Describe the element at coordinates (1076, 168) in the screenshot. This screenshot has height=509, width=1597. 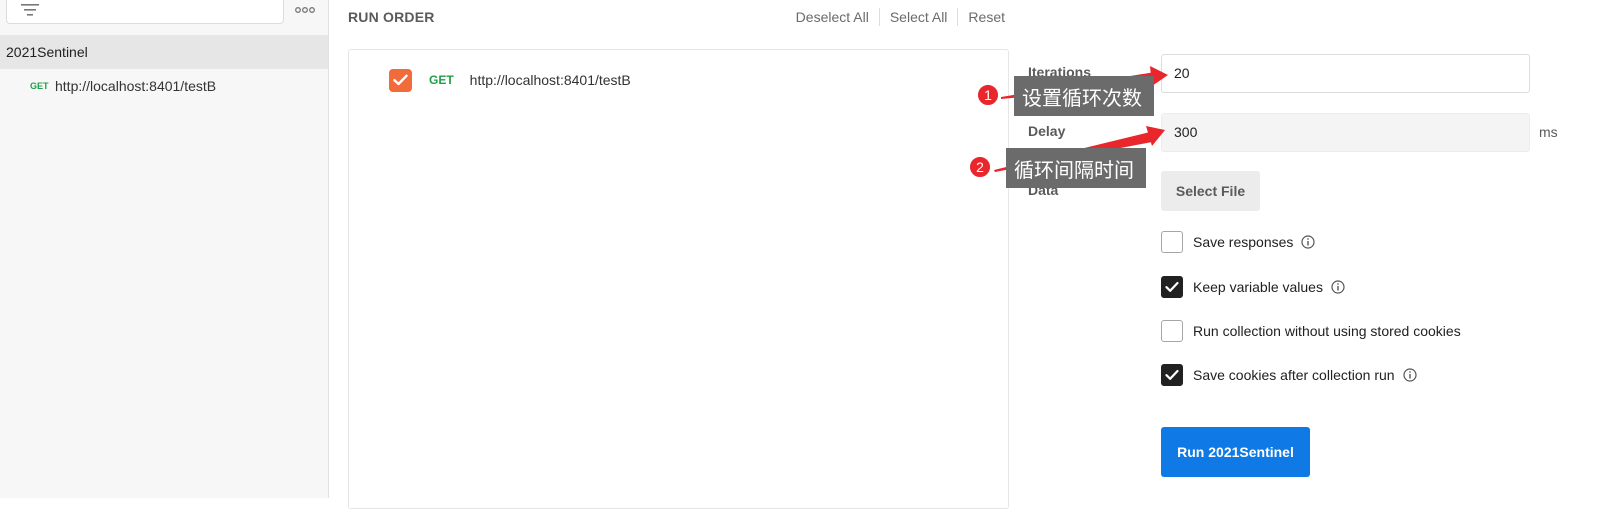
I see `annotation-callout-2: 循环间隔时间` at that location.